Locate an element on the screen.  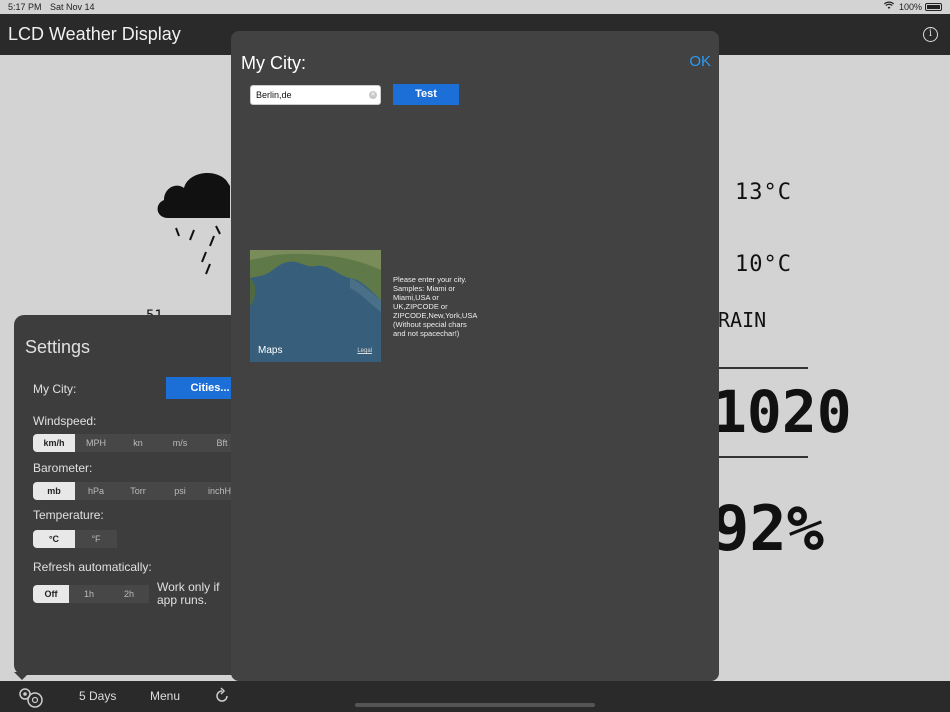
windspeed-segmented-control: km/h MPH kn m/s Bft is located at coordinates (138, 443).